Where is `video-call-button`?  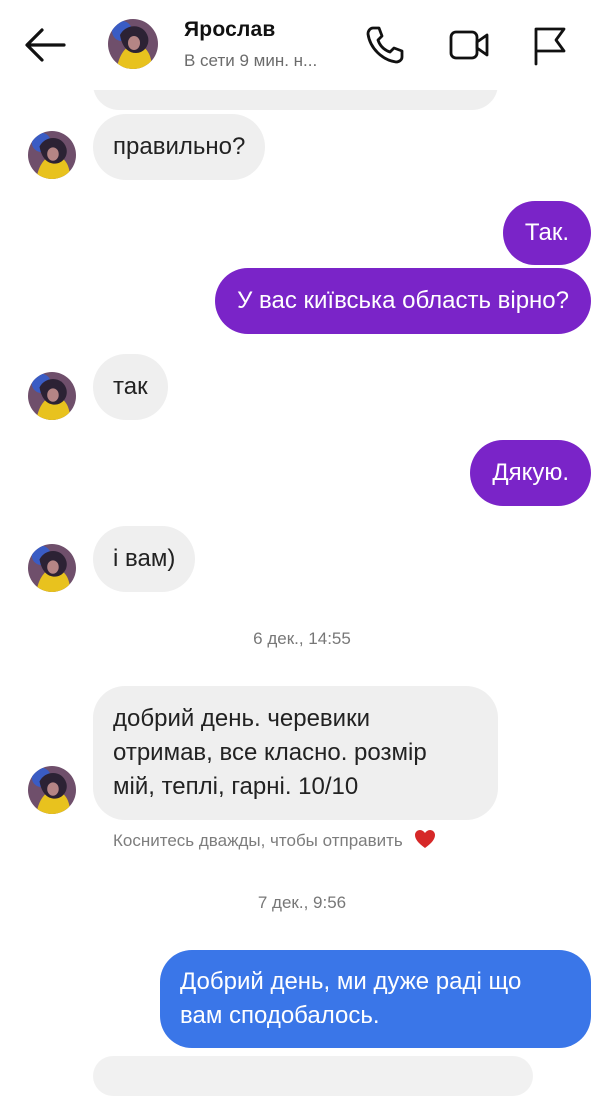 video-call-button is located at coordinates (469, 45).